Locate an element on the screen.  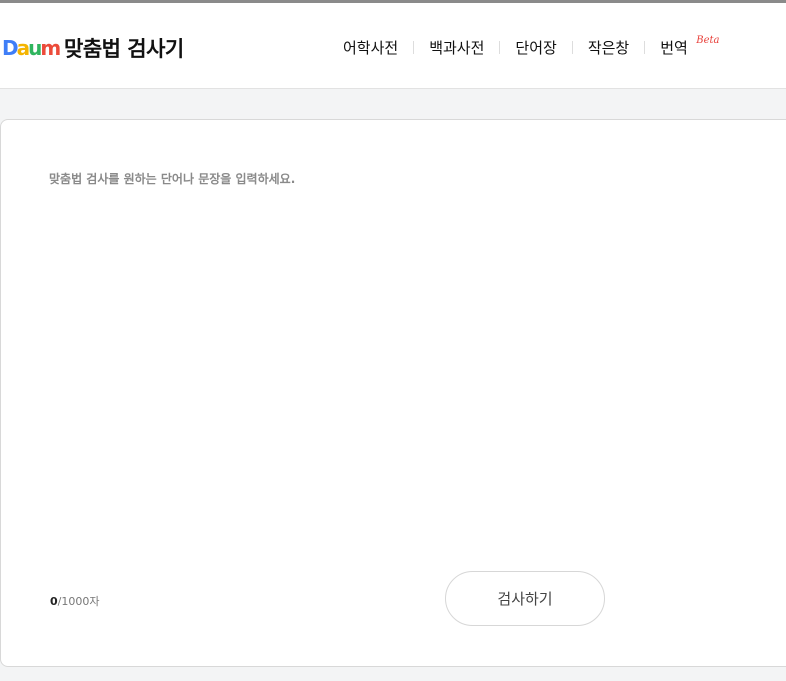
nav-item-dictionary: 어학사전 is located at coordinates (370, 47).